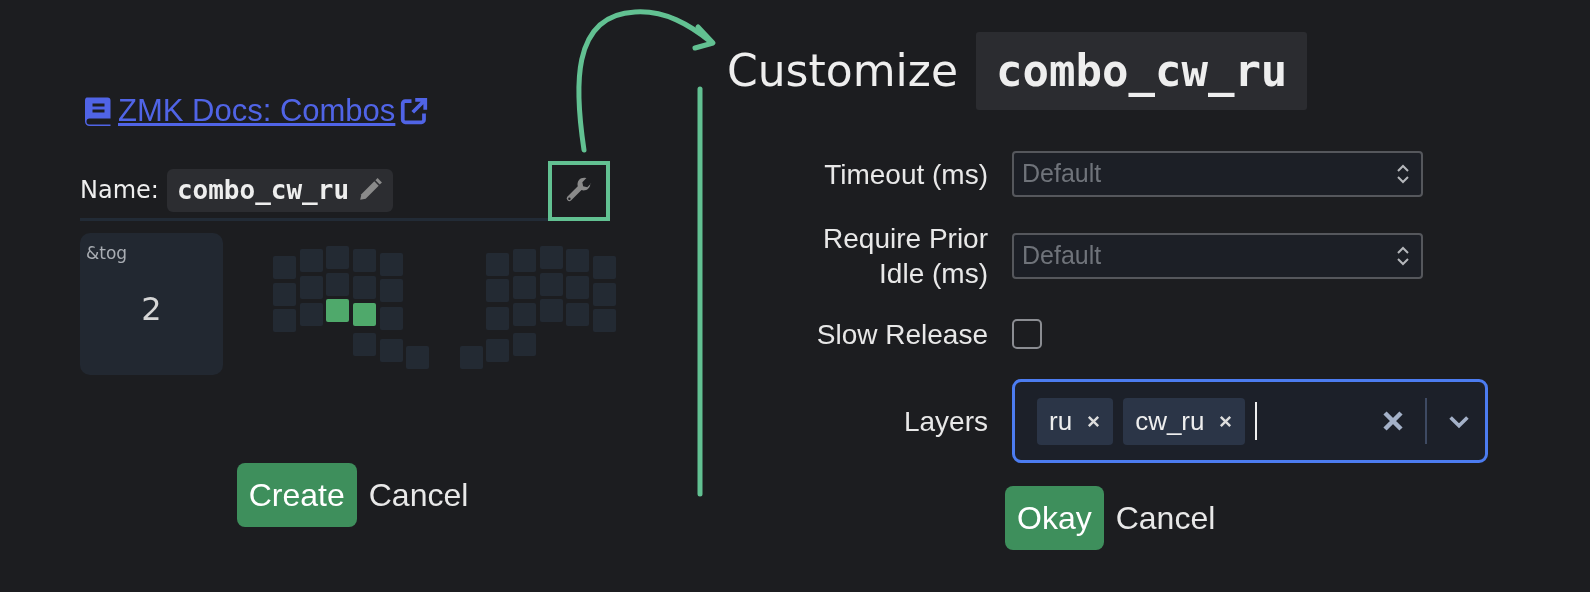  What do you see at coordinates (1027, 334) in the screenshot?
I see `checkbox` at bounding box center [1027, 334].